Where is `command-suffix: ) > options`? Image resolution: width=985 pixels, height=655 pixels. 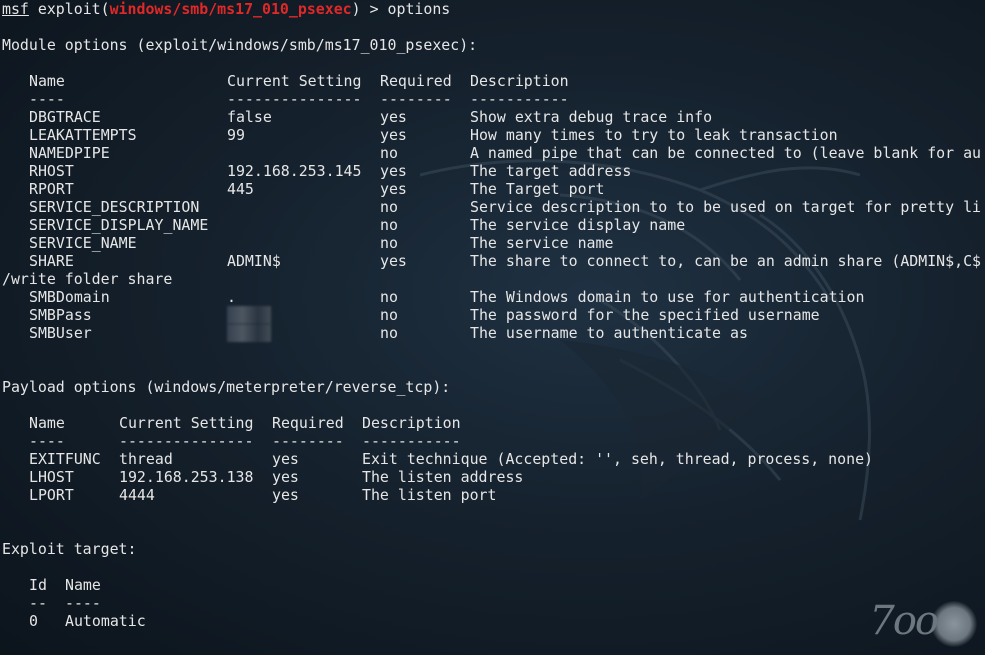
command-suffix: ) > options is located at coordinates (401, 9).